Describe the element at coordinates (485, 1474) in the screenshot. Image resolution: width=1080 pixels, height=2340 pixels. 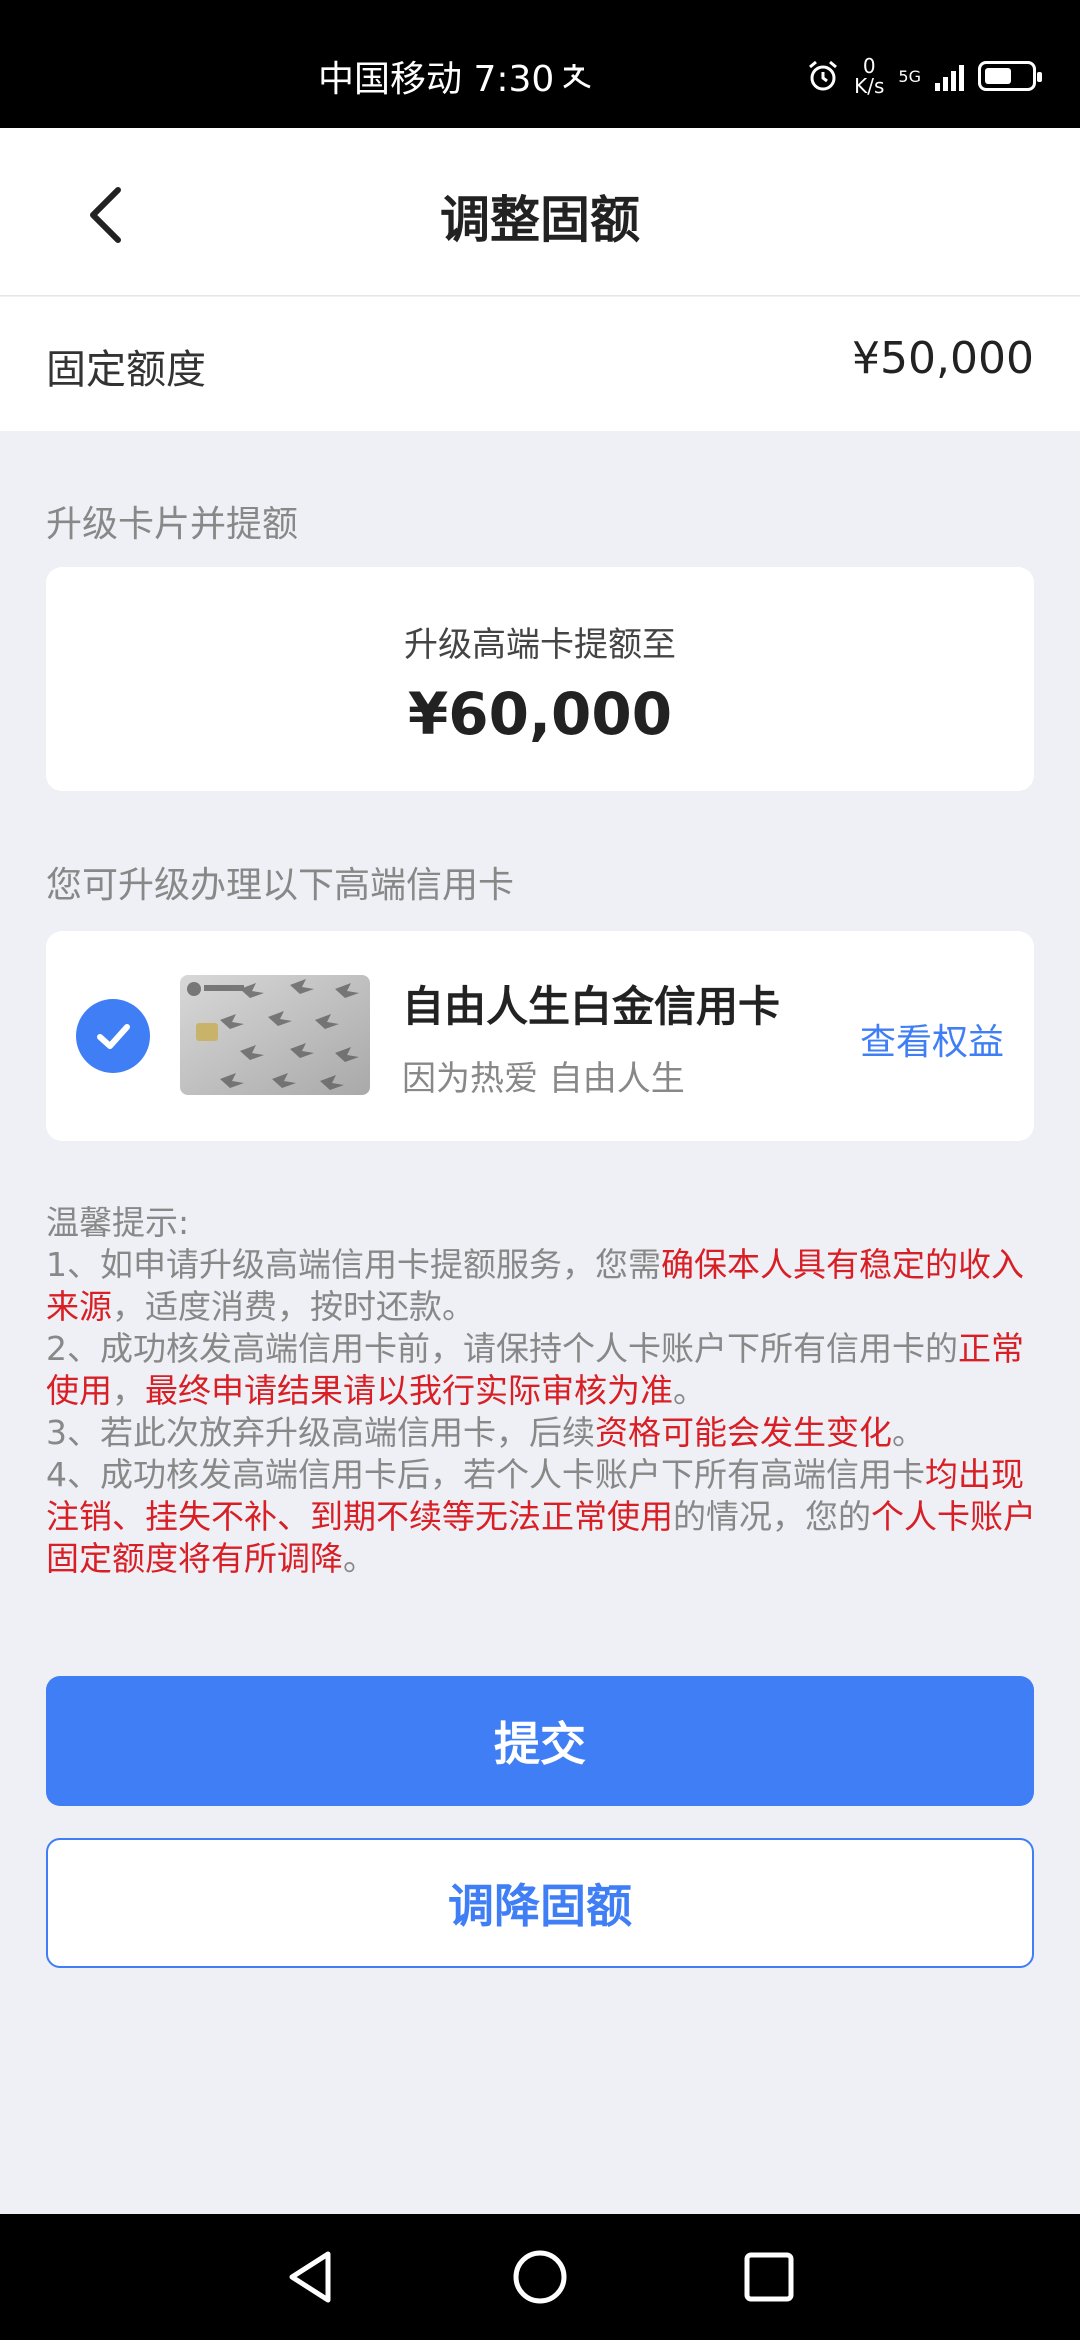
I see `tip-4-text-a: 4、成功核发高端信用卡后，若个人卡账户下所有高端信用卡` at that location.